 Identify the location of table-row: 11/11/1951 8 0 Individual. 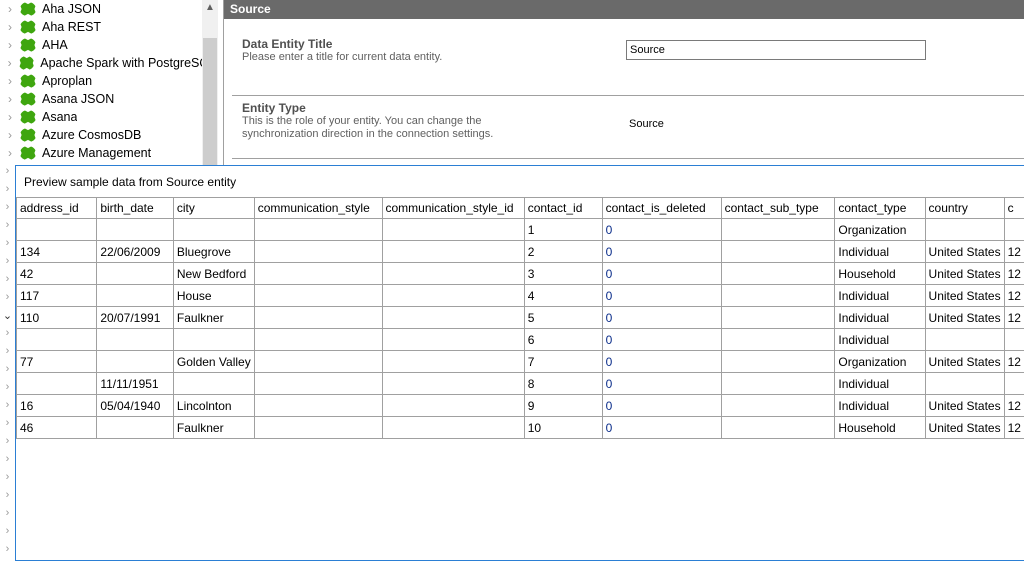
(519, 383).